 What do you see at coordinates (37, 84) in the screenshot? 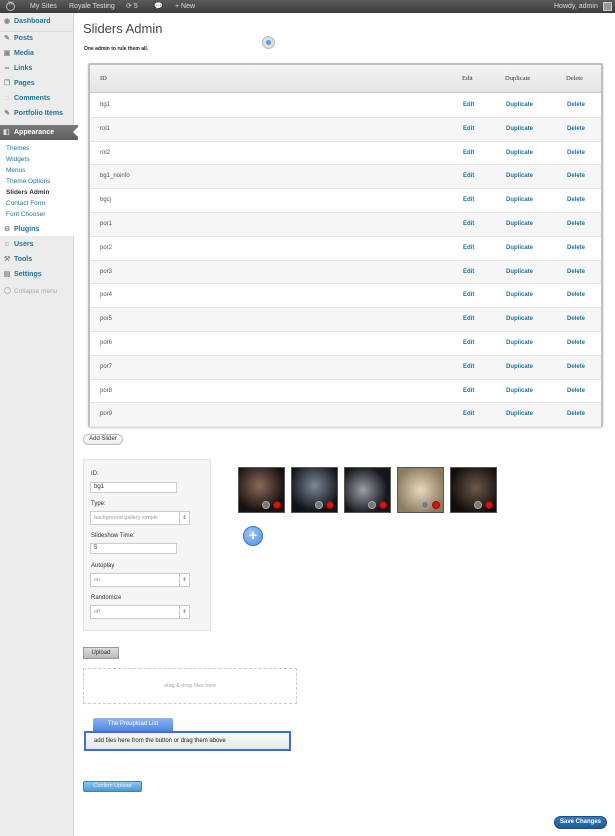
I see `menu-pages: ❐ Pages` at bounding box center [37, 84].